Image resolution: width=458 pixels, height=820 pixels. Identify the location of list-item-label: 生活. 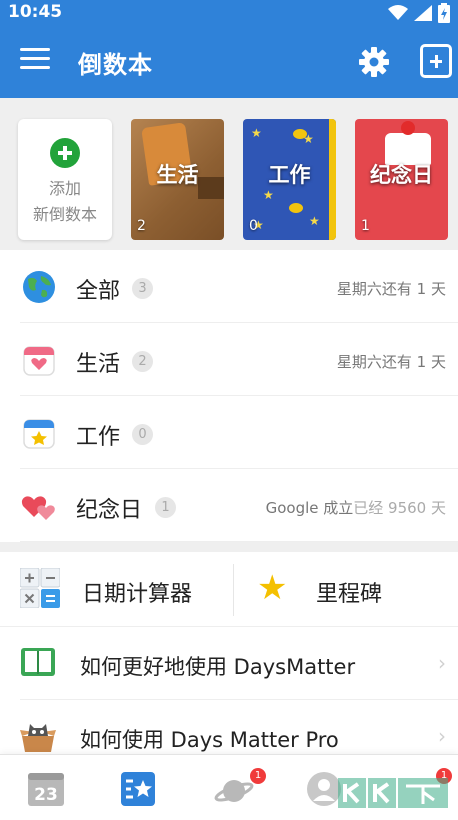
(98, 364).